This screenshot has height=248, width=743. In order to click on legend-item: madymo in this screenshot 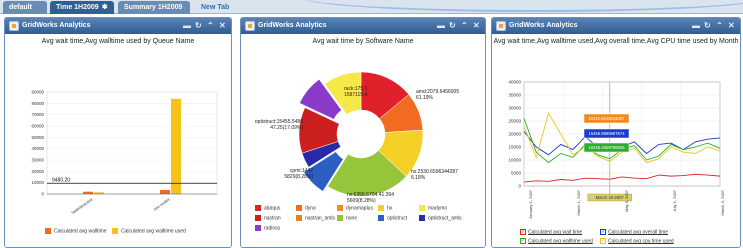, I will do `click(433, 208)`.